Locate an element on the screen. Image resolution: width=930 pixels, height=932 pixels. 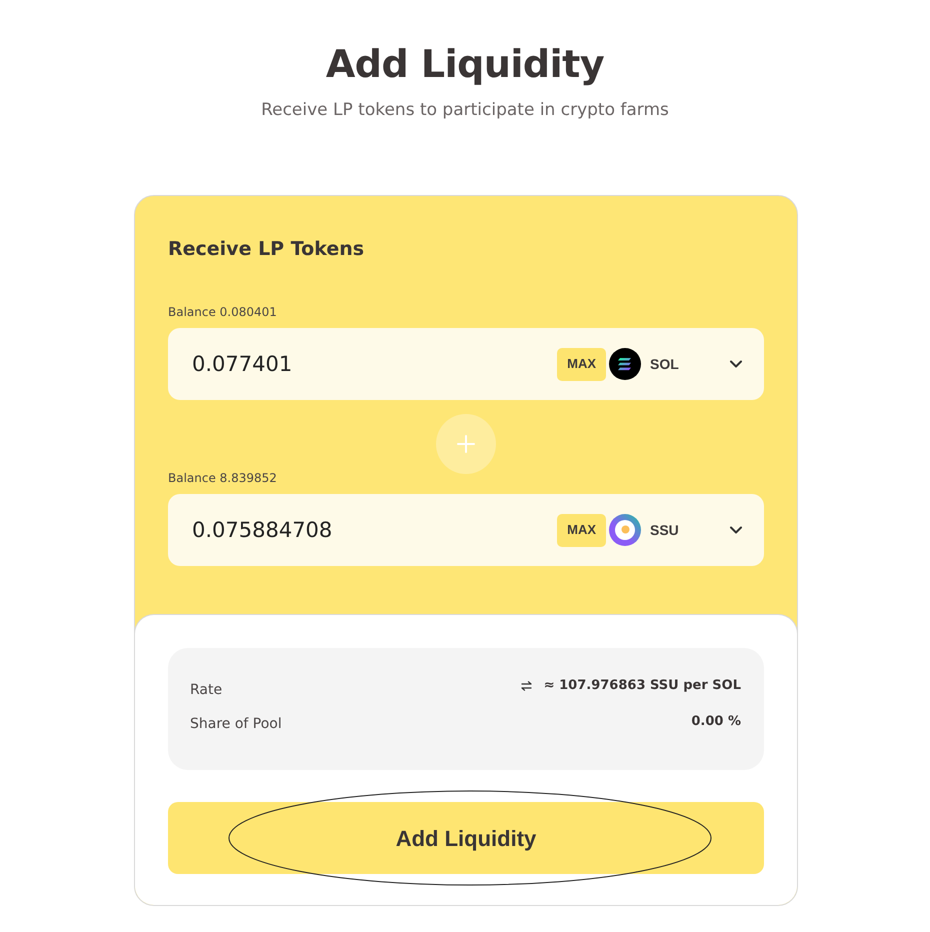
plus-icon is located at coordinates (466, 444).